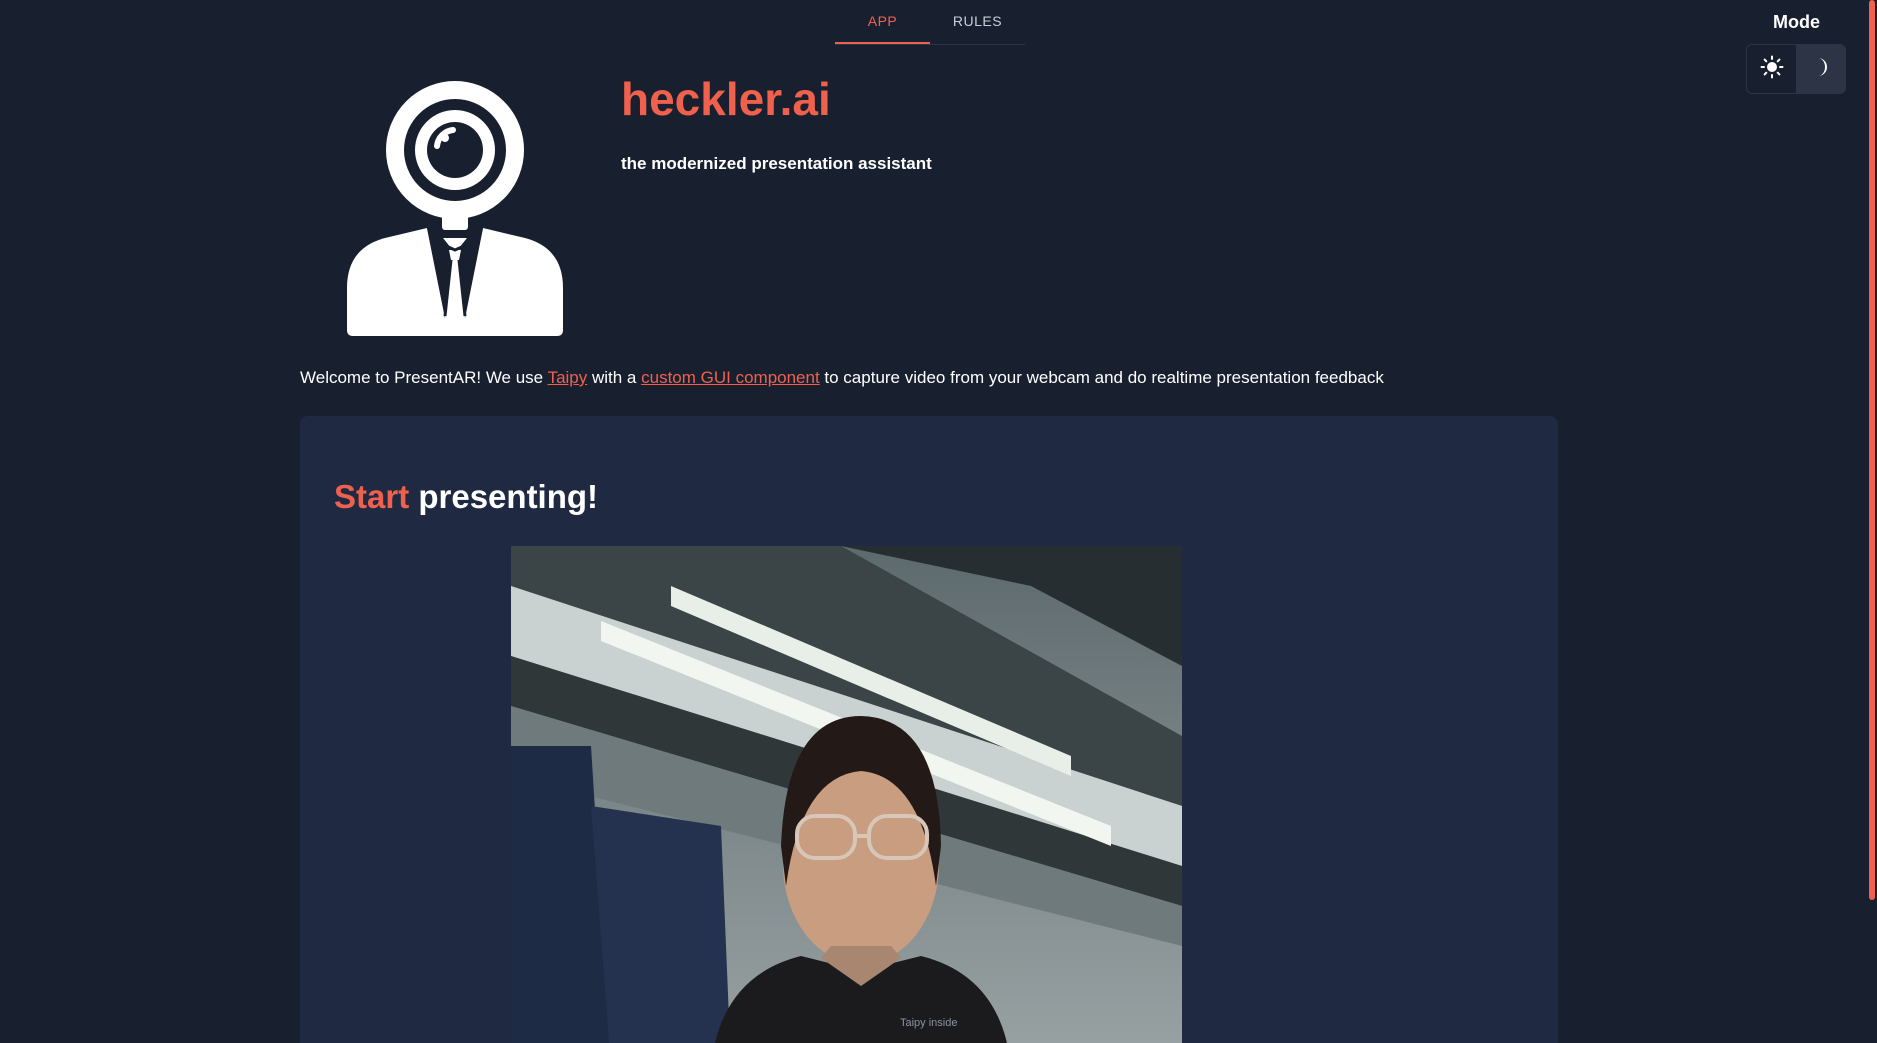 This screenshot has width=1877, height=1043. I want to click on page-scrollbar, so click(1872, 521).